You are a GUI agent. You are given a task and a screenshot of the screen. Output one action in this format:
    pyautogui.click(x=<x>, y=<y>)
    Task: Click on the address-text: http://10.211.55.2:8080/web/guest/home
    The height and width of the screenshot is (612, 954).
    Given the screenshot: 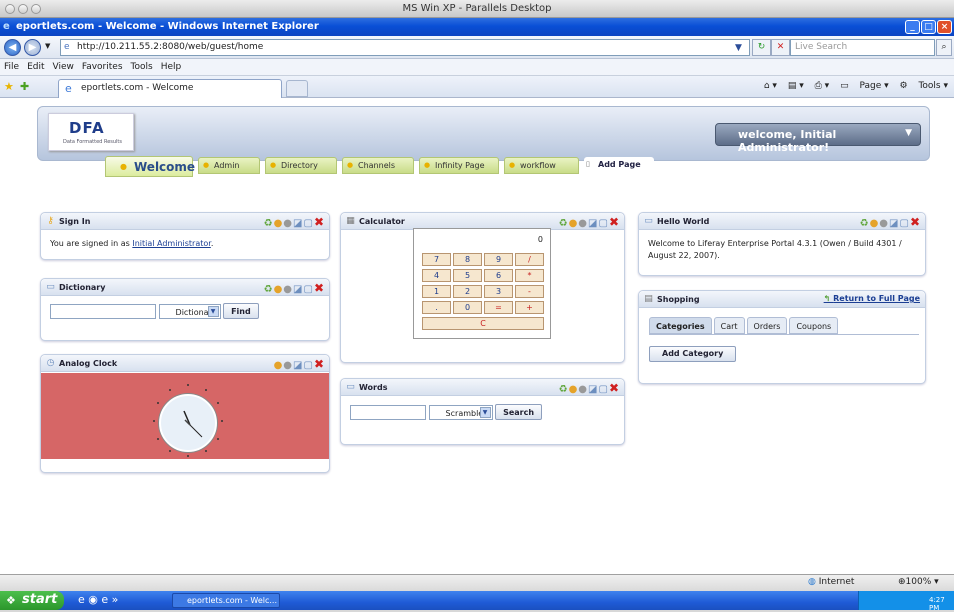 What is the action you would take?
    pyautogui.click(x=170, y=47)
    